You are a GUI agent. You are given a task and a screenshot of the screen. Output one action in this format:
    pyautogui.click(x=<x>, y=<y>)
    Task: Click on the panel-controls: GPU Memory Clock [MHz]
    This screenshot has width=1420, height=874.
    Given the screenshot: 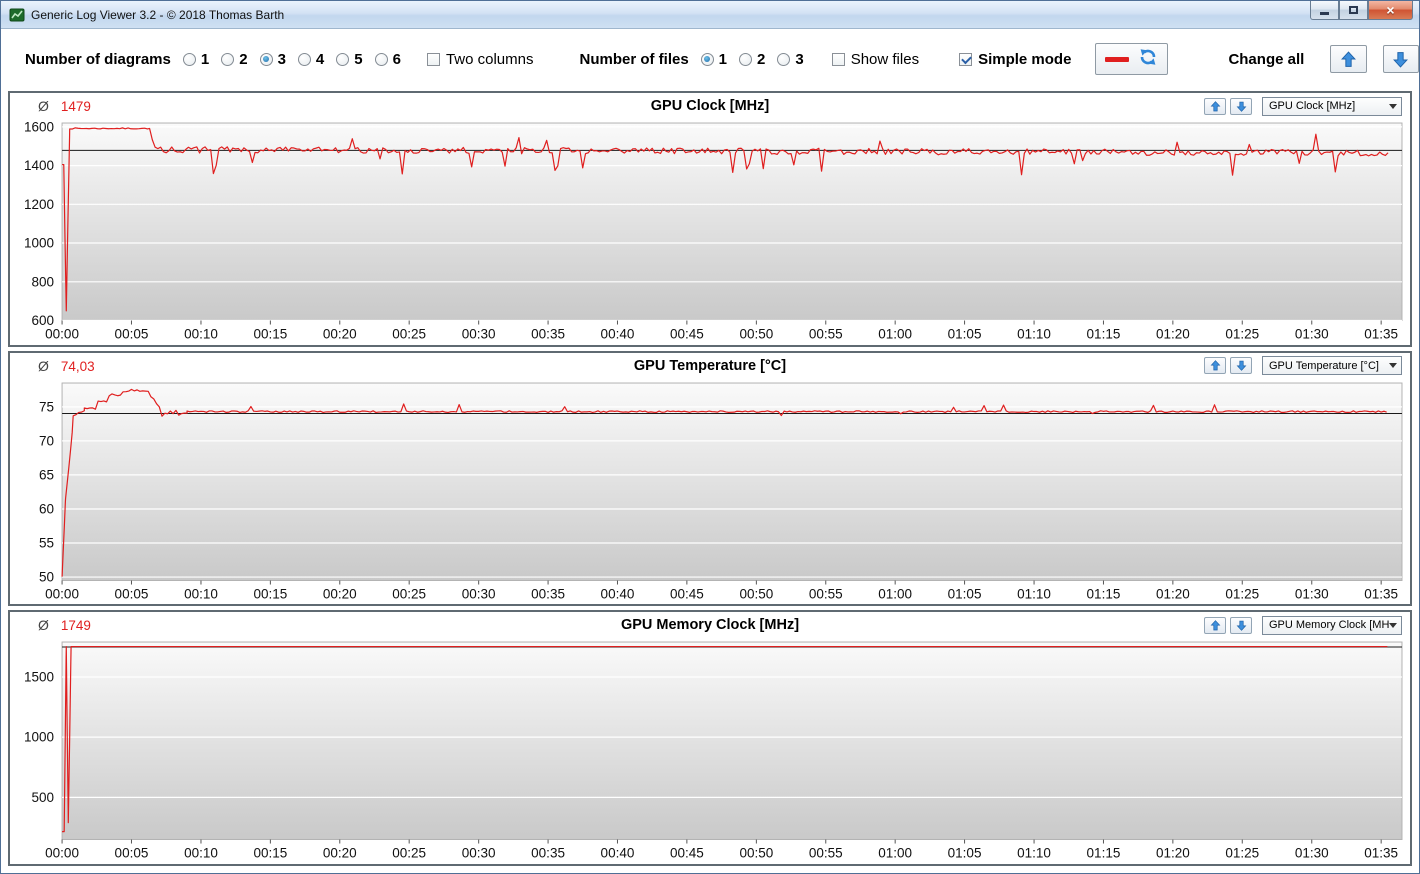 What is the action you would take?
    pyautogui.click(x=1303, y=625)
    